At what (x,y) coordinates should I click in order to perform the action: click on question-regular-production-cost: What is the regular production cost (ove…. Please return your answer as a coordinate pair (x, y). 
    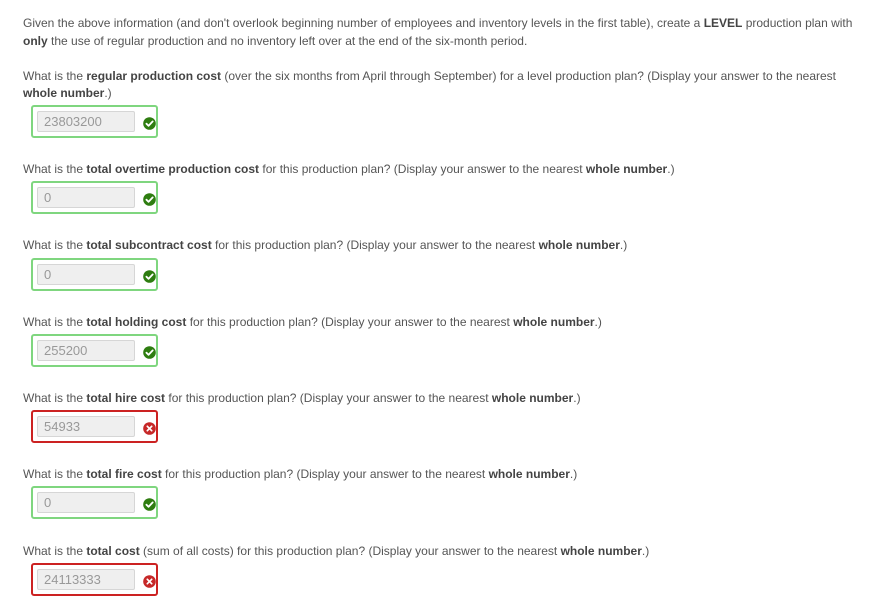
    Looking at the image, I should click on (443, 85).